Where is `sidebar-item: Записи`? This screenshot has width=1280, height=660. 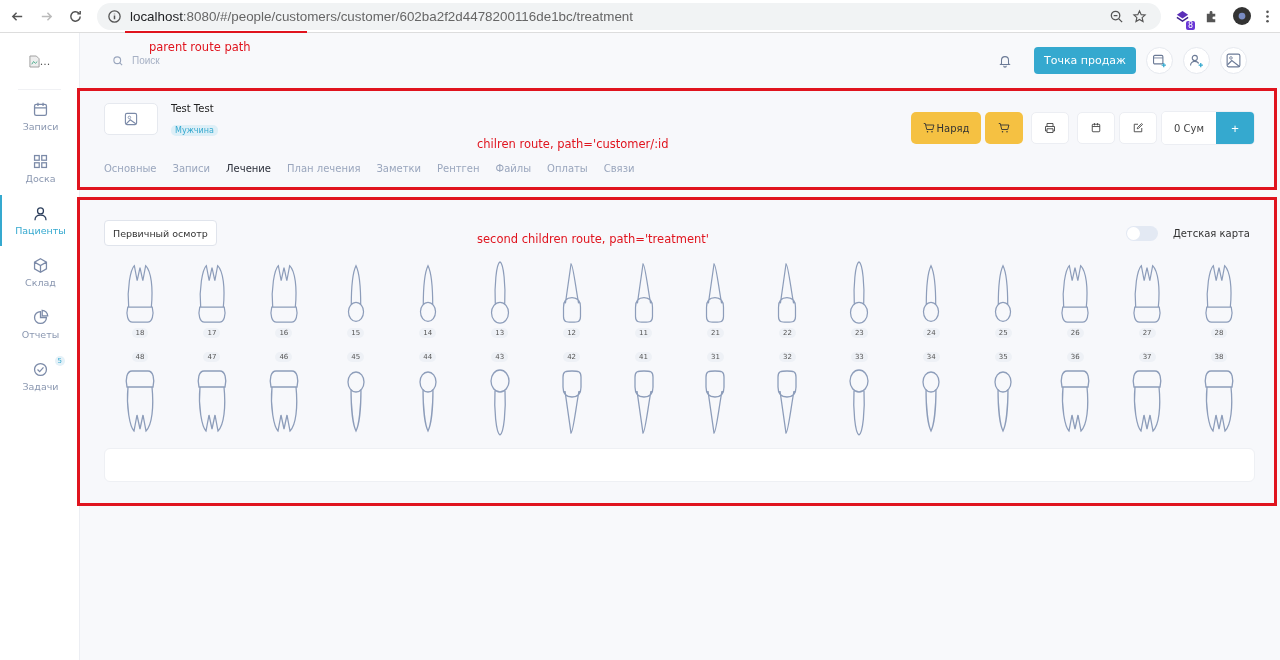
sidebar-item: Записи is located at coordinates (39, 116).